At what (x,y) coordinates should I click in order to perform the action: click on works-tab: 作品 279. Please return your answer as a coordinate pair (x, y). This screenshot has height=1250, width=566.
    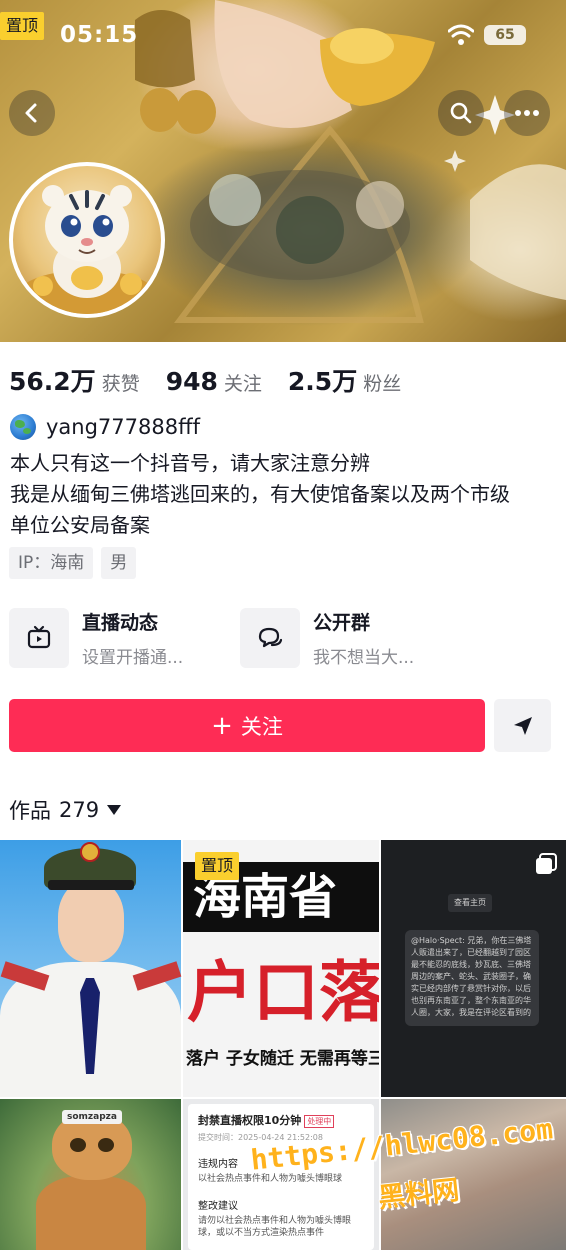
    Looking at the image, I should click on (65, 810).